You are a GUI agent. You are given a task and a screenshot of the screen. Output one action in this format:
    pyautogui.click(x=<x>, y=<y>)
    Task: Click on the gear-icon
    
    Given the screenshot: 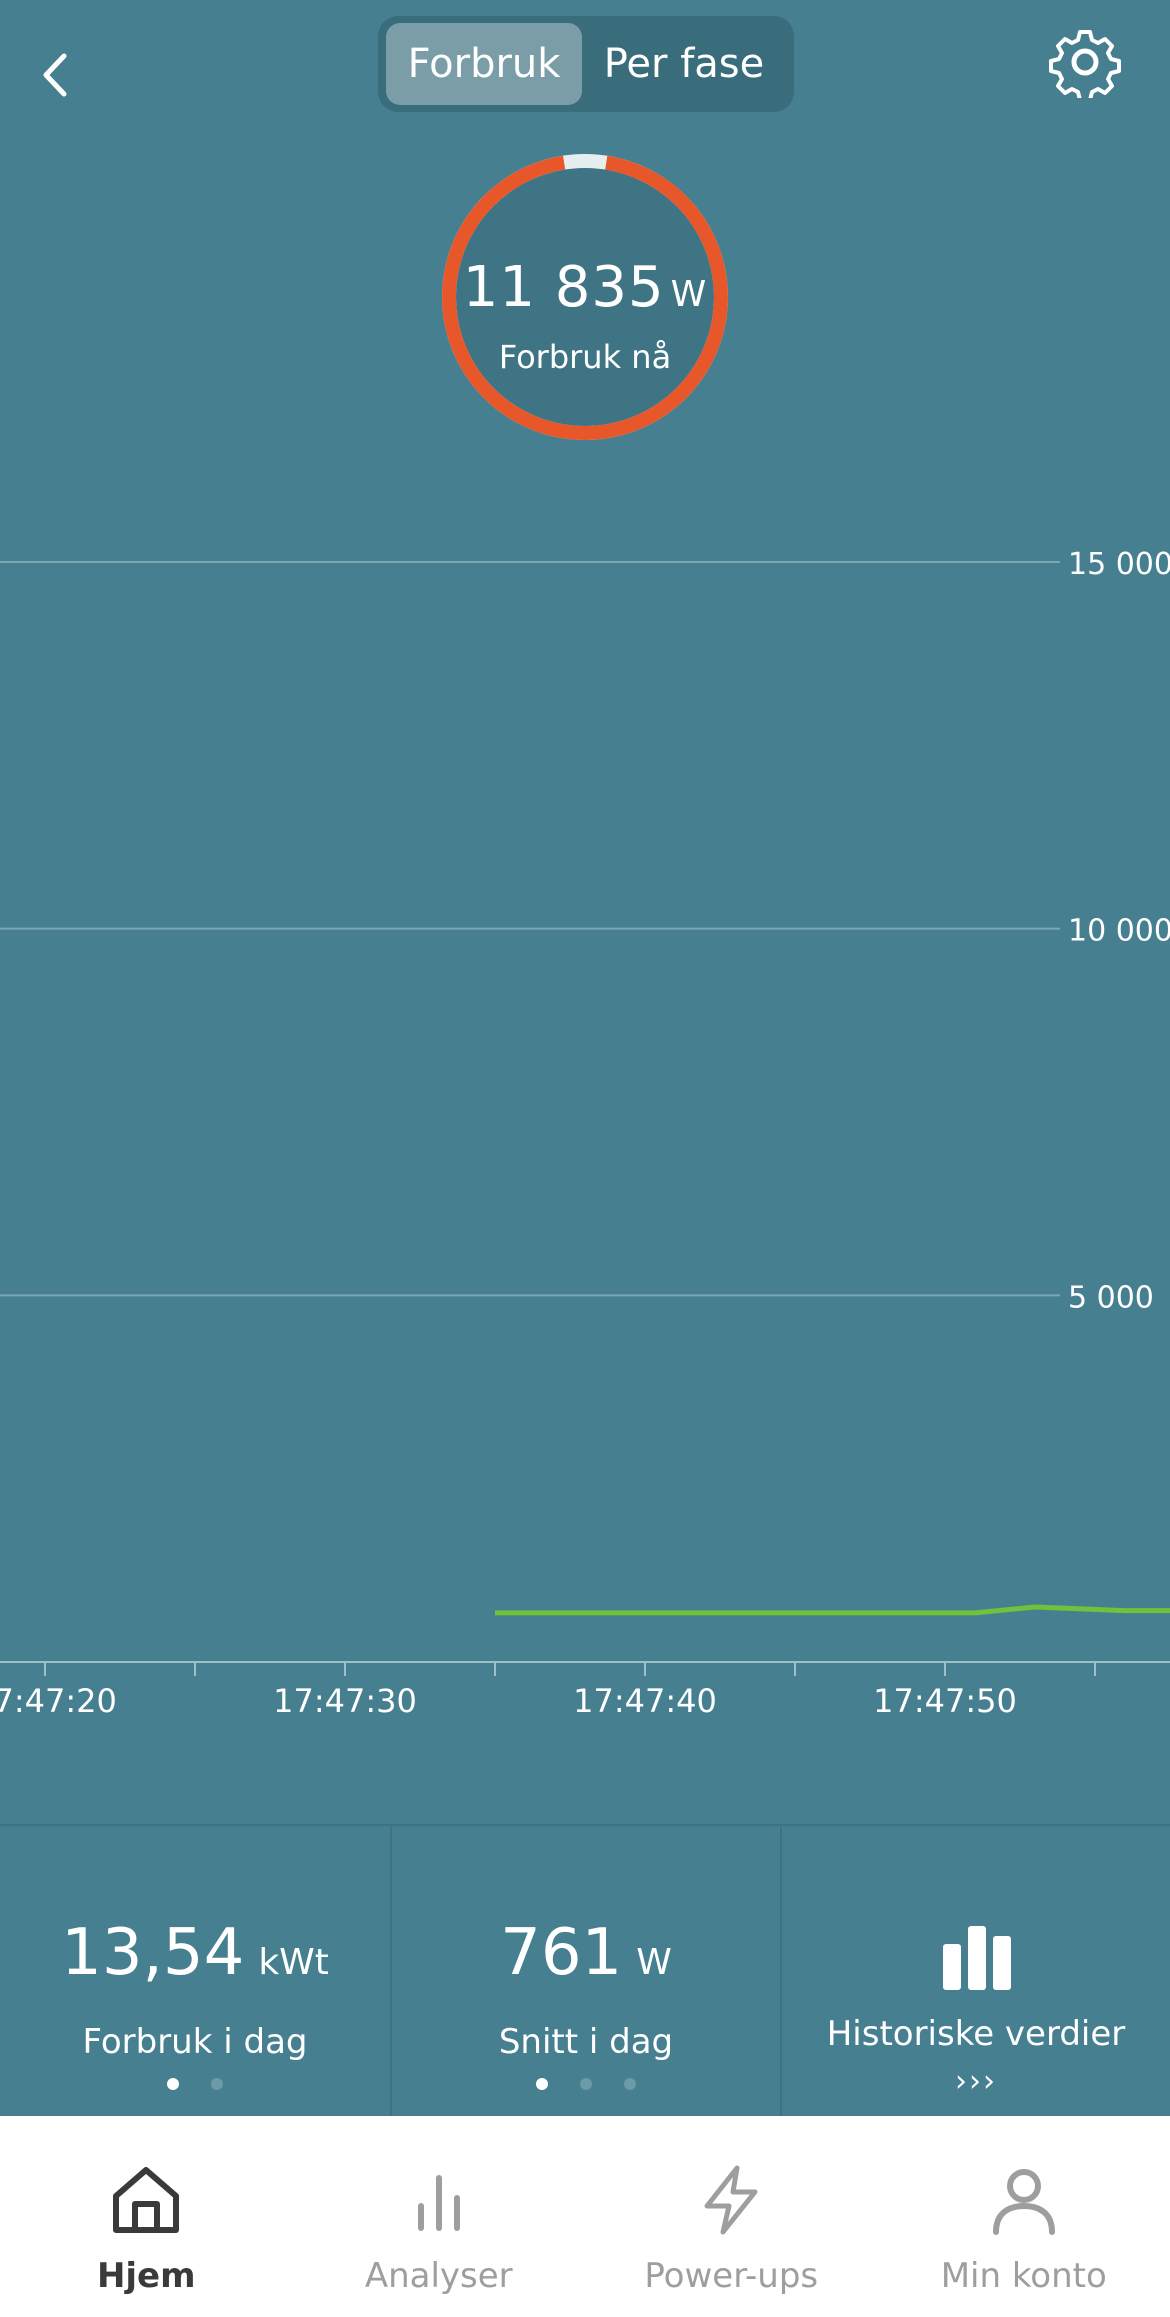 What is the action you would take?
    pyautogui.click(x=1085, y=64)
    